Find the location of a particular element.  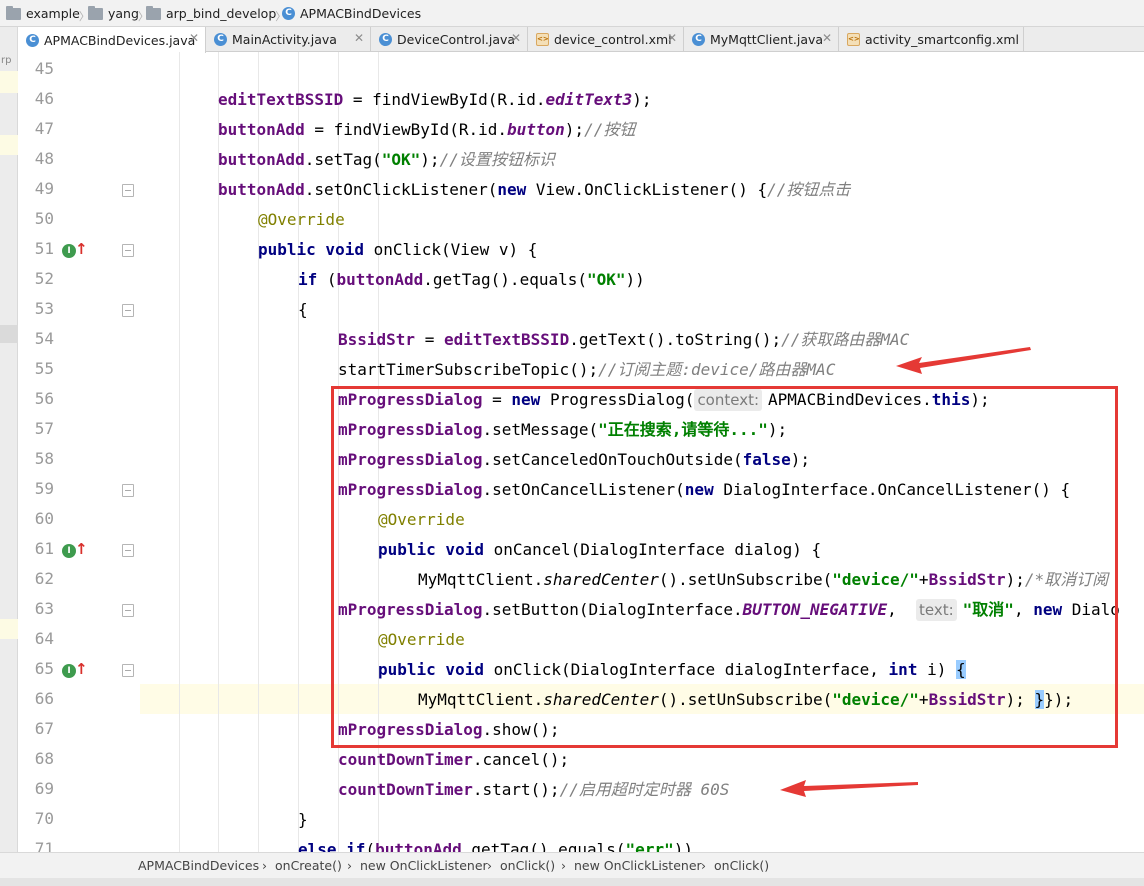

code-annotation: @Override is located at coordinates (421, 639).